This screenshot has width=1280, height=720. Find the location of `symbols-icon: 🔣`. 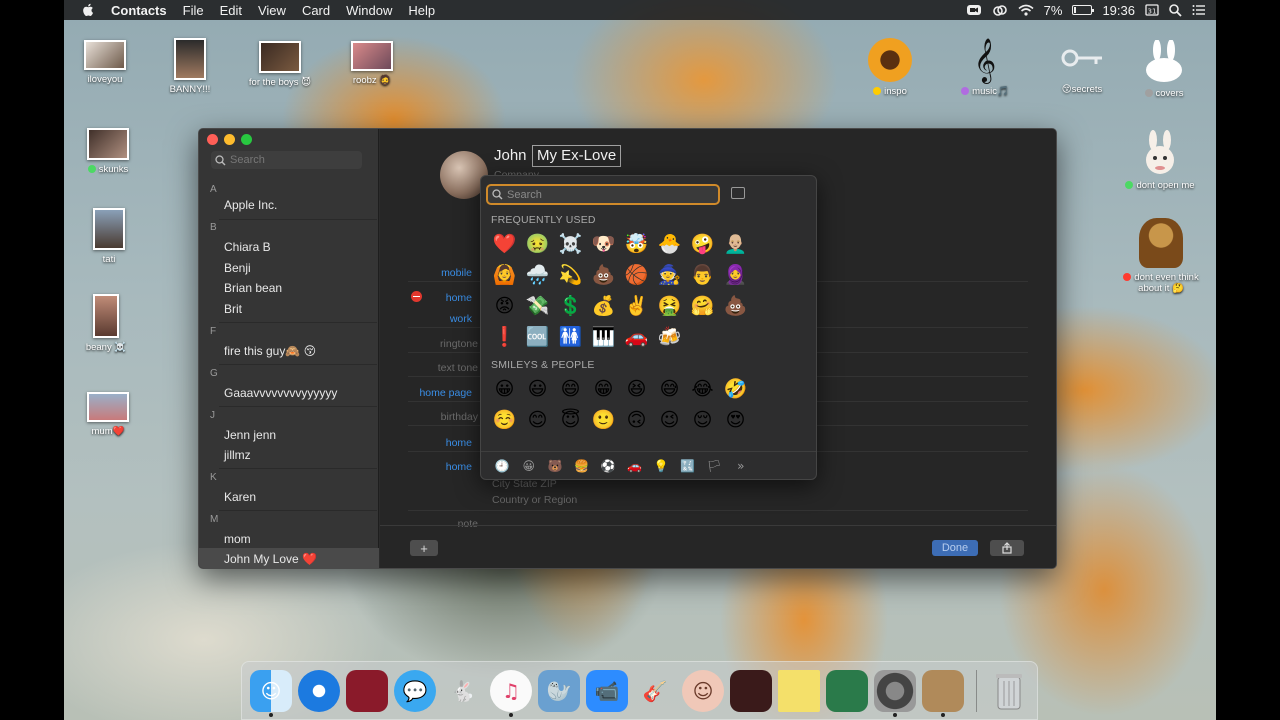

symbols-icon: 🔣 is located at coordinates (688, 466).